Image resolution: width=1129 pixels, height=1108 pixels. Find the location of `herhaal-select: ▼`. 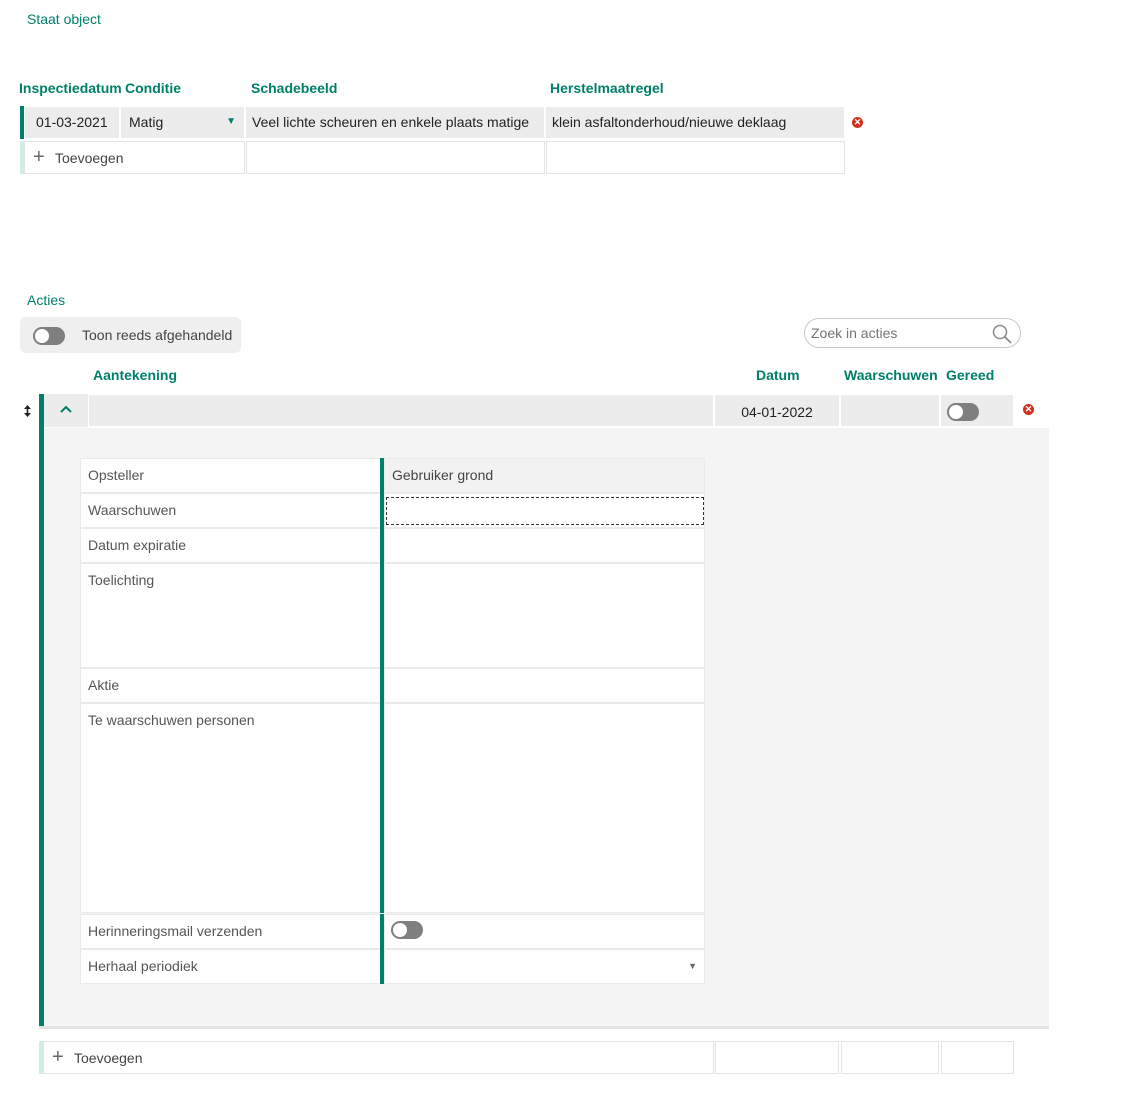

herhaal-select: ▼ is located at coordinates (544, 966).